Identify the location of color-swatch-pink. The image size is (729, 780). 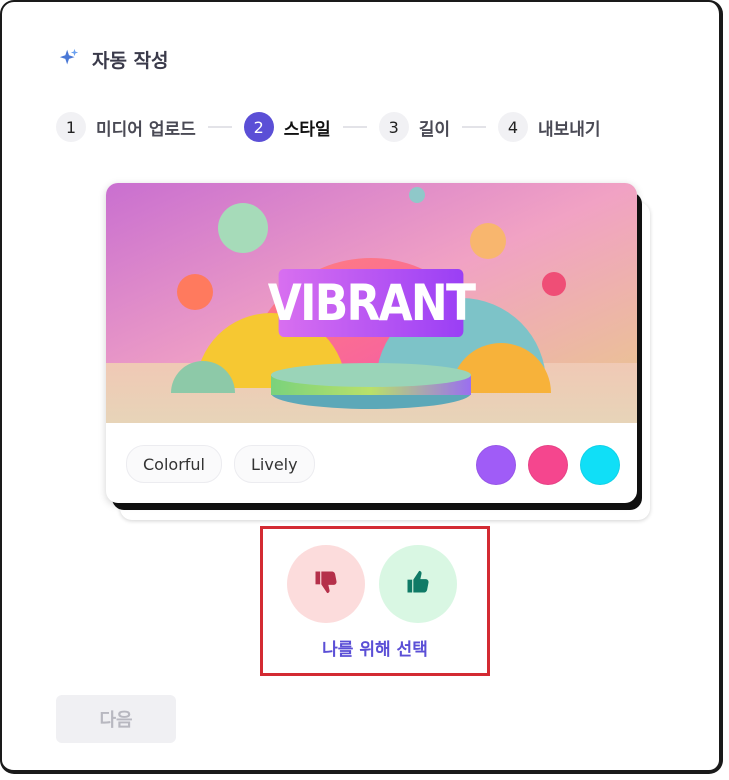
(548, 465).